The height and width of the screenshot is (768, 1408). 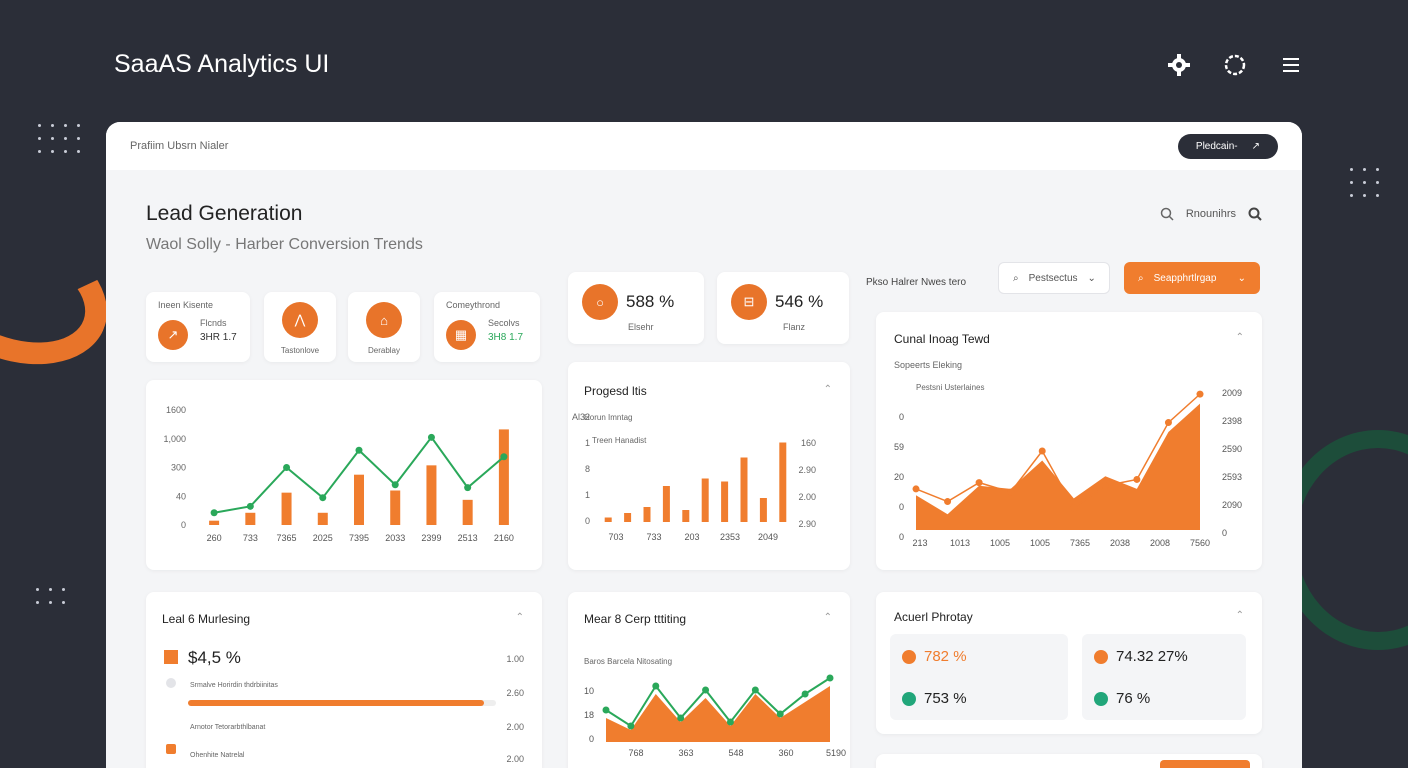 I want to click on x-tick-label: 360, so click(x=785, y=753).